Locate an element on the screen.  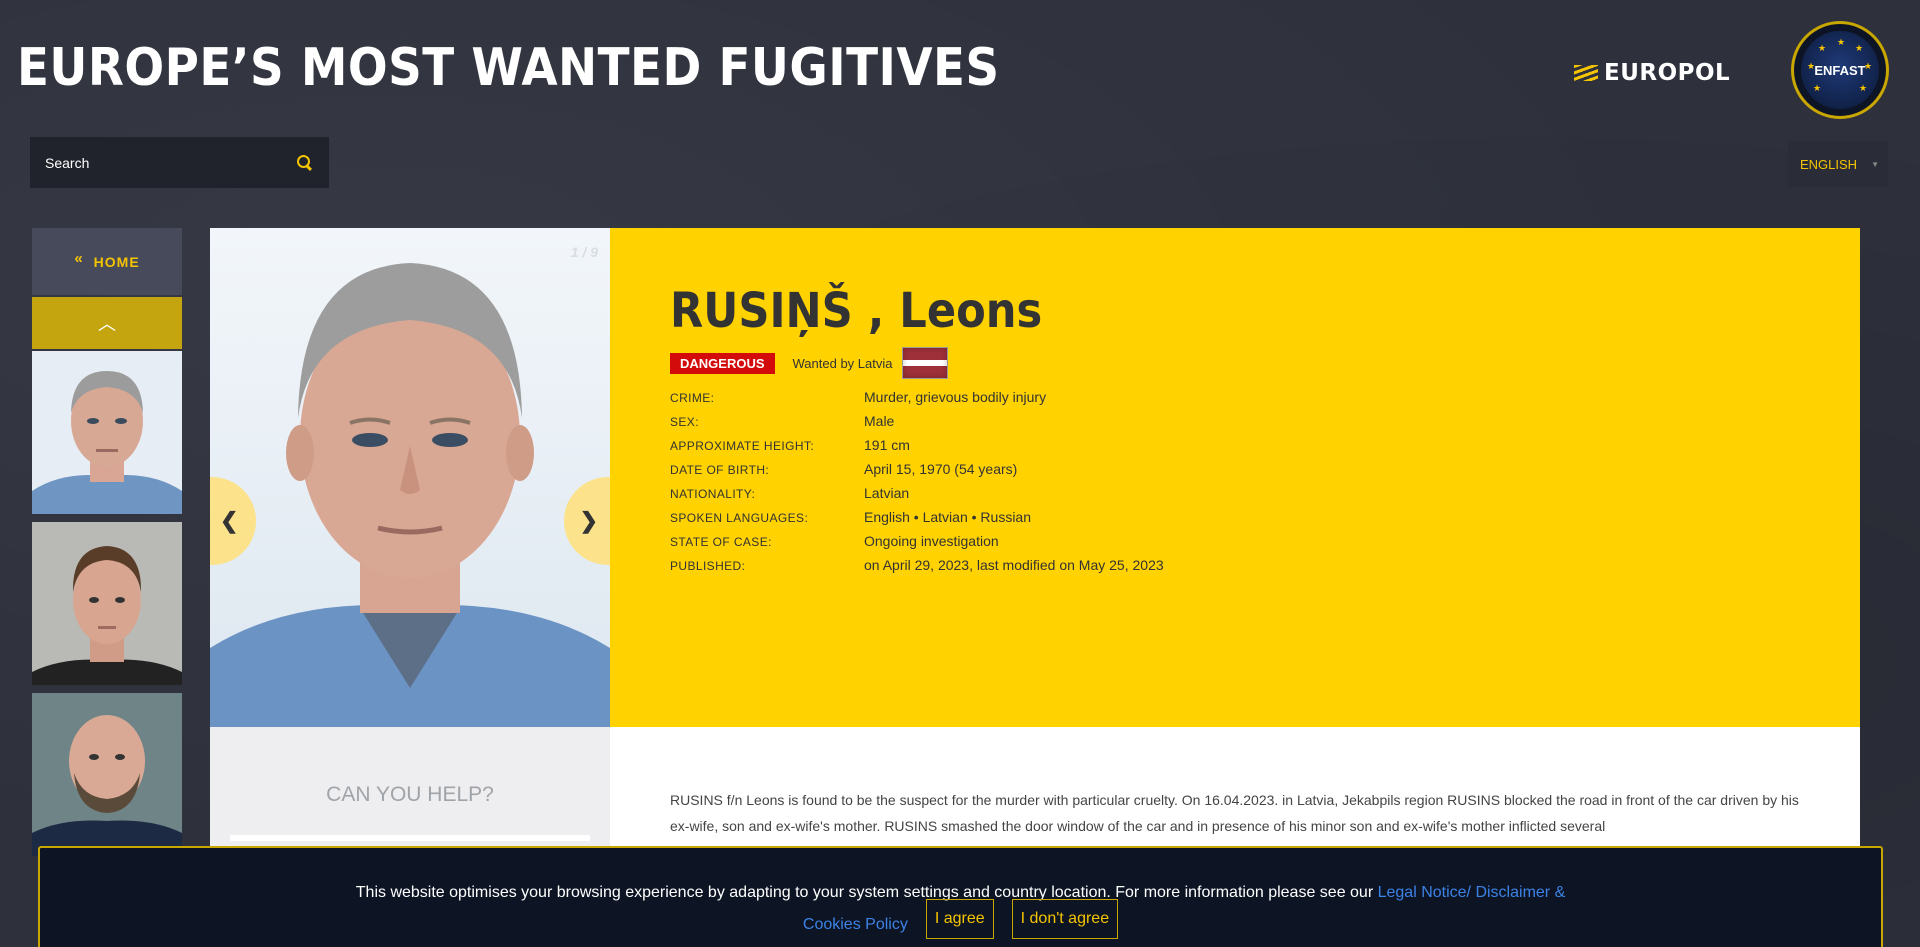
detail-value: Murder, grievous bodily injury is located at coordinates (955, 397).